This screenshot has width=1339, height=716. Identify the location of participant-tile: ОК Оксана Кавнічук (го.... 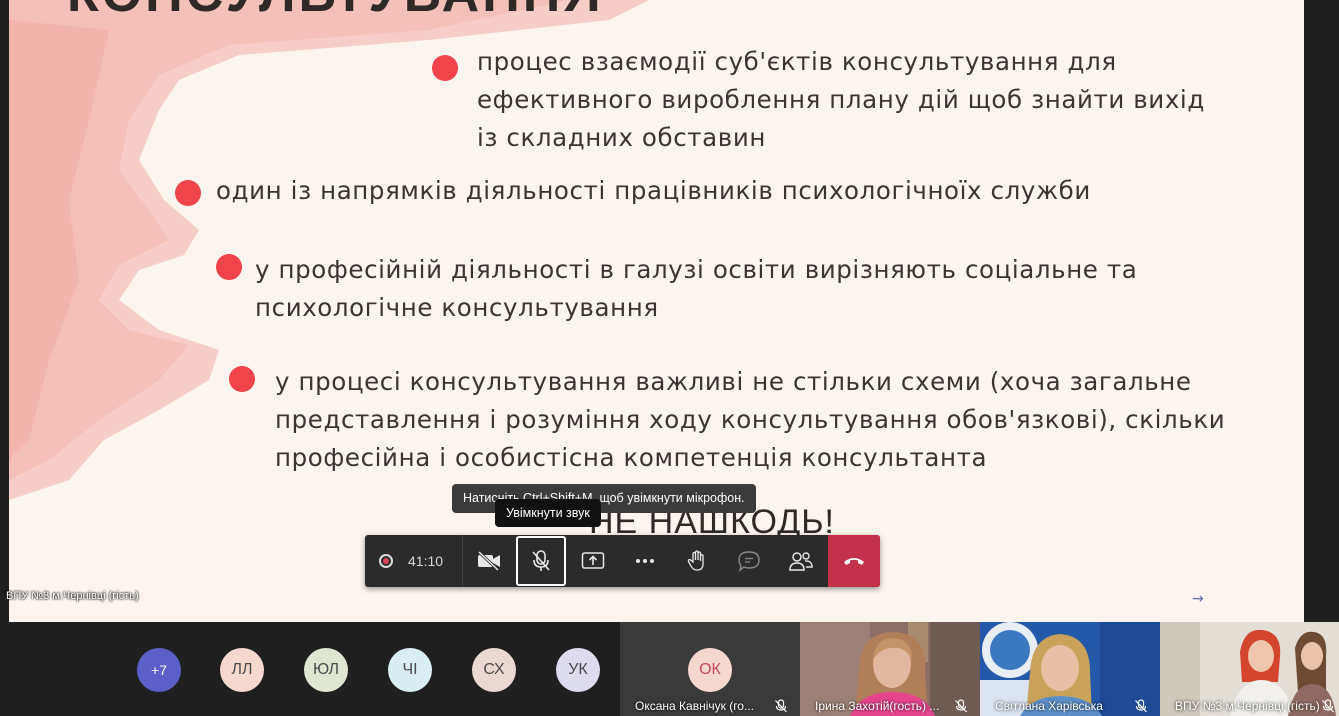
(710, 669).